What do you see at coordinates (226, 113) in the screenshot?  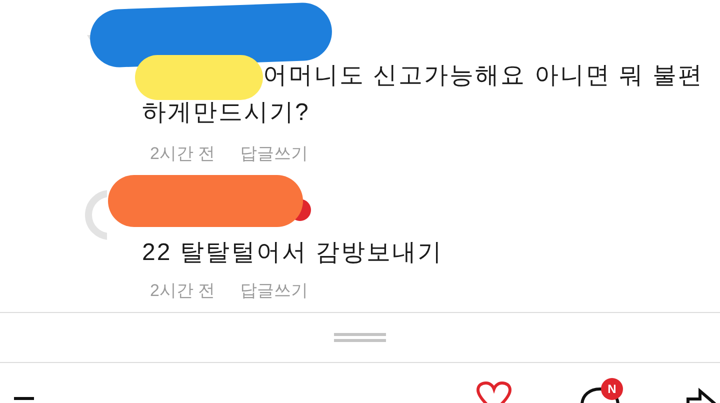 I see `comment-text: 하게만드시기?` at bounding box center [226, 113].